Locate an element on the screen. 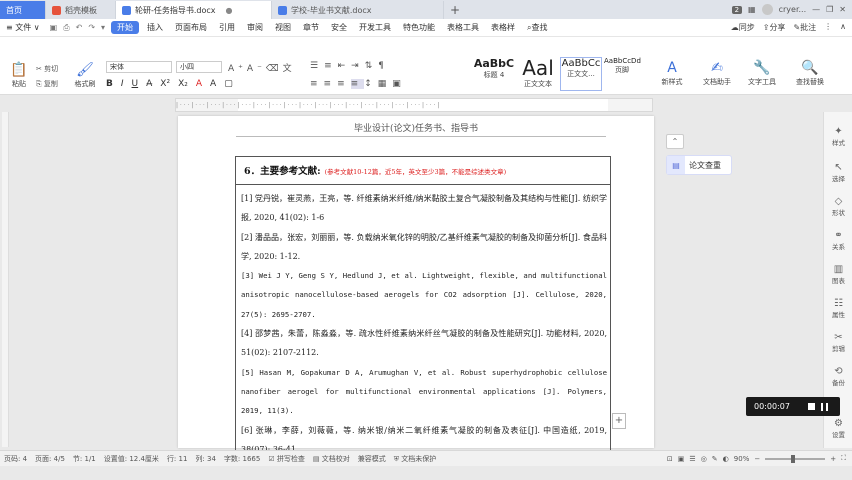 The width and height of the screenshot is (852, 480). sidebar-settings: ⚙ 设置 is located at coordinates (838, 428).